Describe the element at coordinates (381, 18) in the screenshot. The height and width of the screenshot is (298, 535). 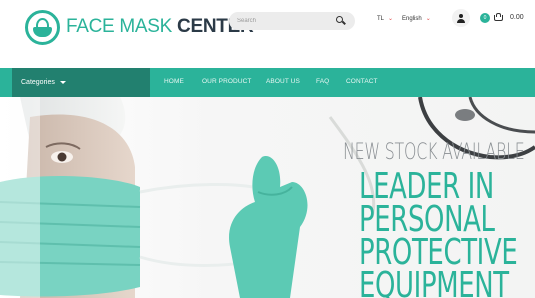
I see `currency-label: TL` at that location.